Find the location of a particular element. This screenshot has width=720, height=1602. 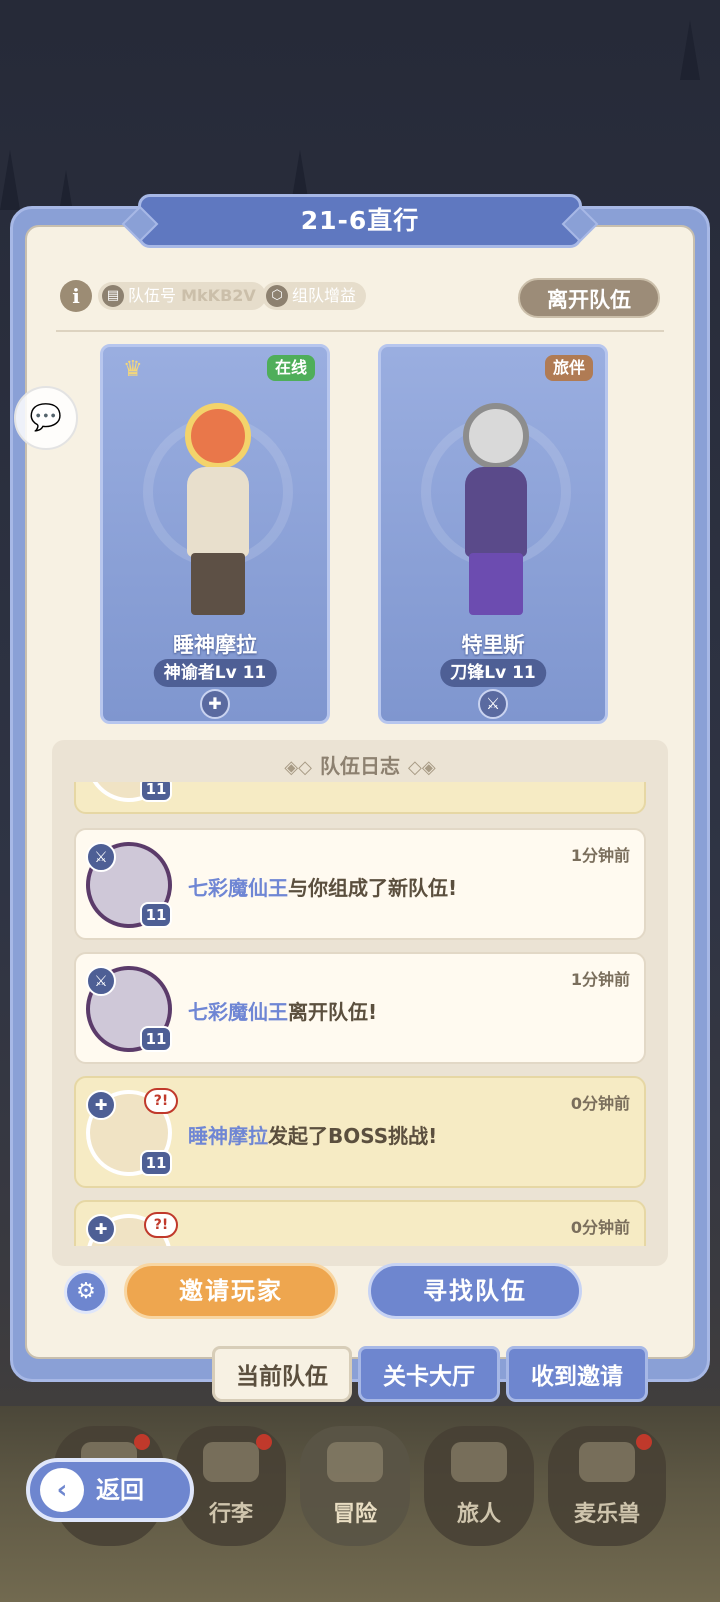

status-badge: 在线 is located at coordinates (290, 368).